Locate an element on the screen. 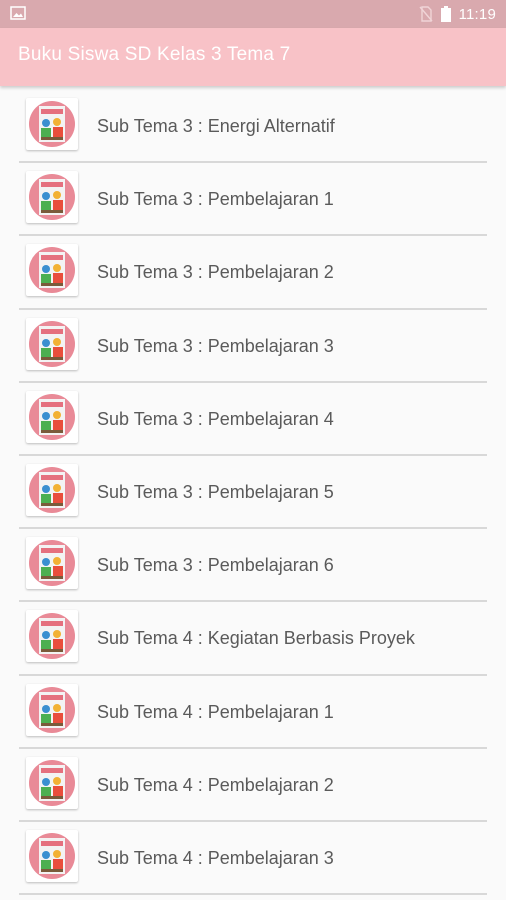 The width and height of the screenshot is (506, 900). list-item-label: Sub Tema 3 : Pembelajaran 3 is located at coordinates (215, 345).